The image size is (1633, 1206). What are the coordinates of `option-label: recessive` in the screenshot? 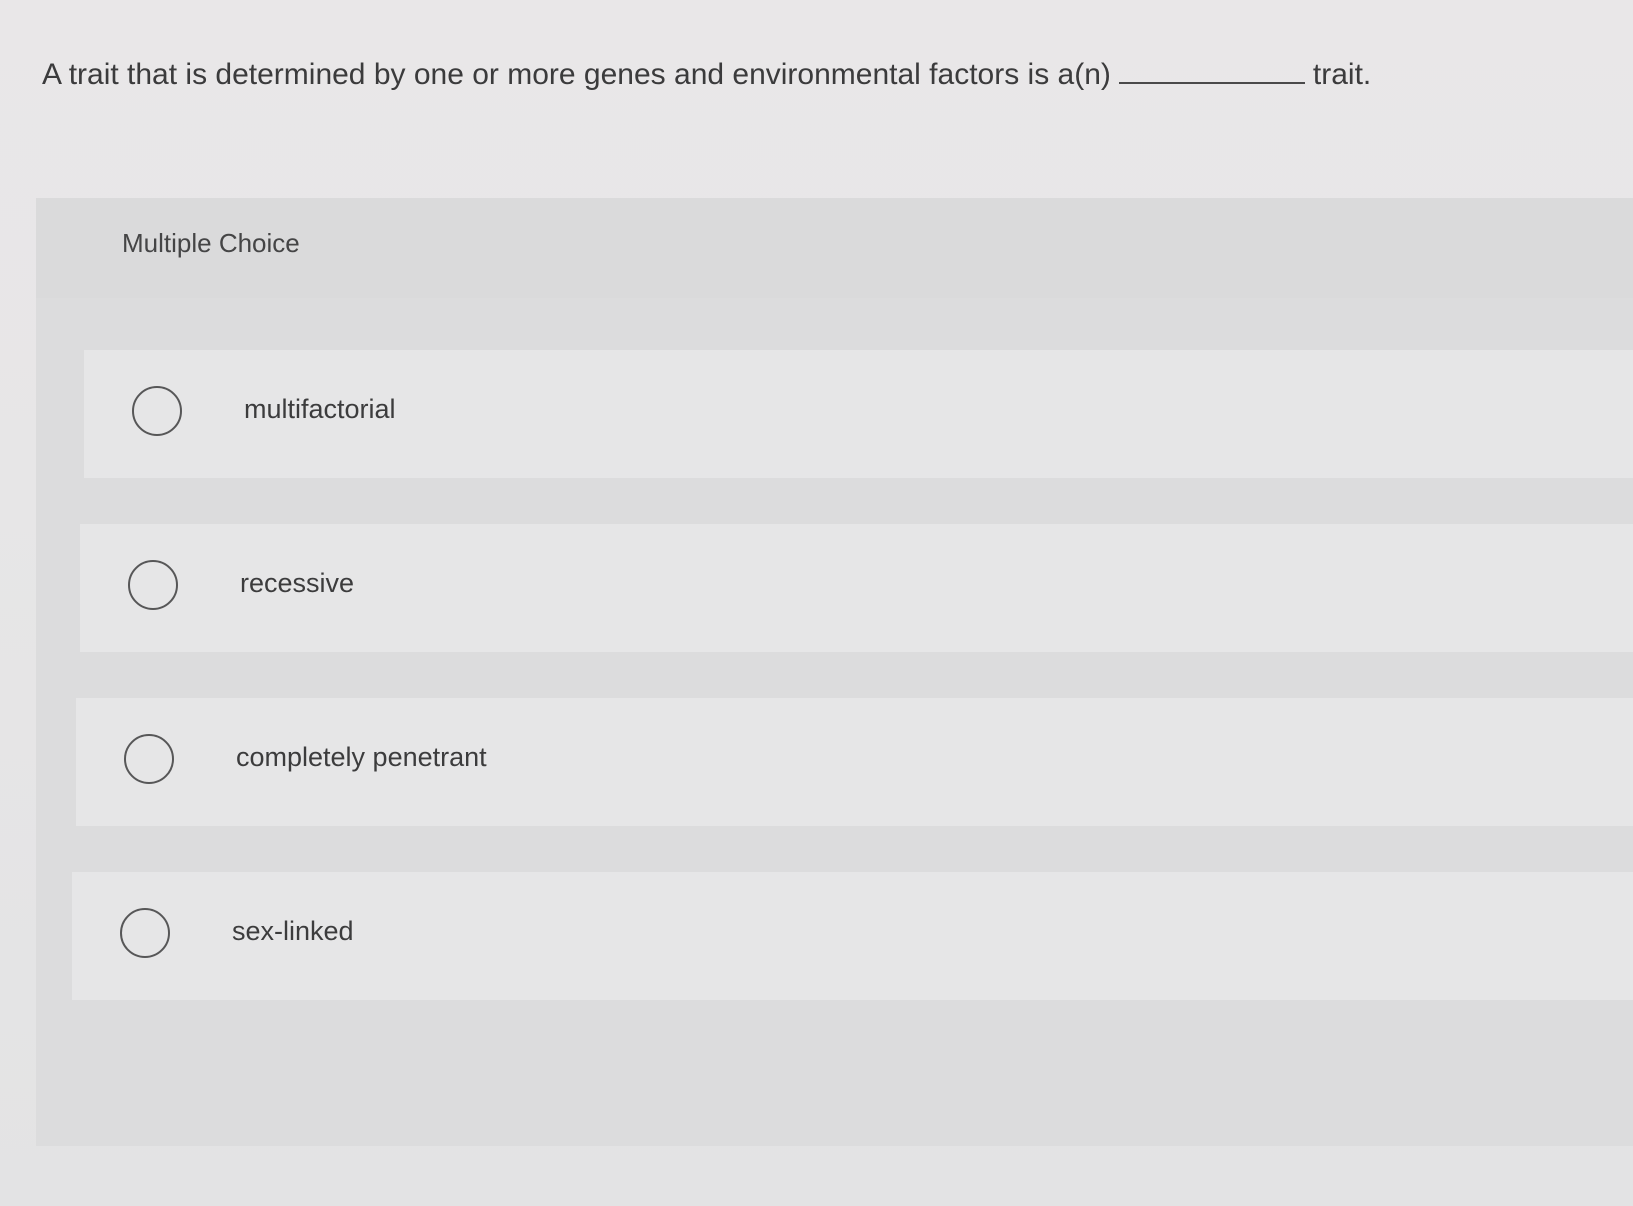 It's located at (297, 583).